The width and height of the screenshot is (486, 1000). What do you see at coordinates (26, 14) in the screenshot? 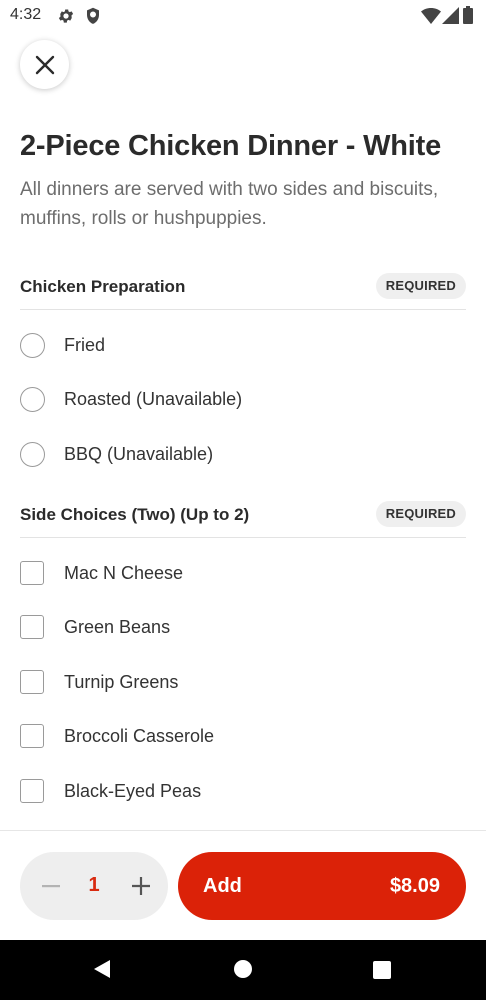
I see `status-time: 4:32` at bounding box center [26, 14].